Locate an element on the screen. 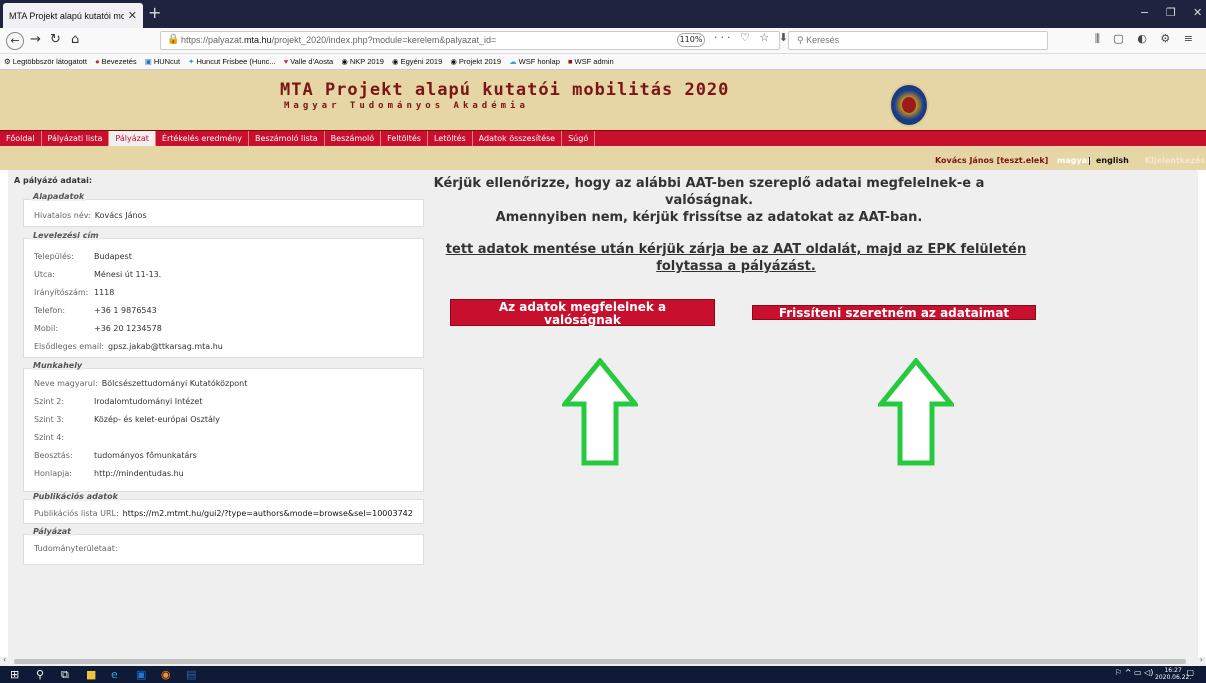  bookmark-item: ▣ HUNcut is located at coordinates (162, 61).